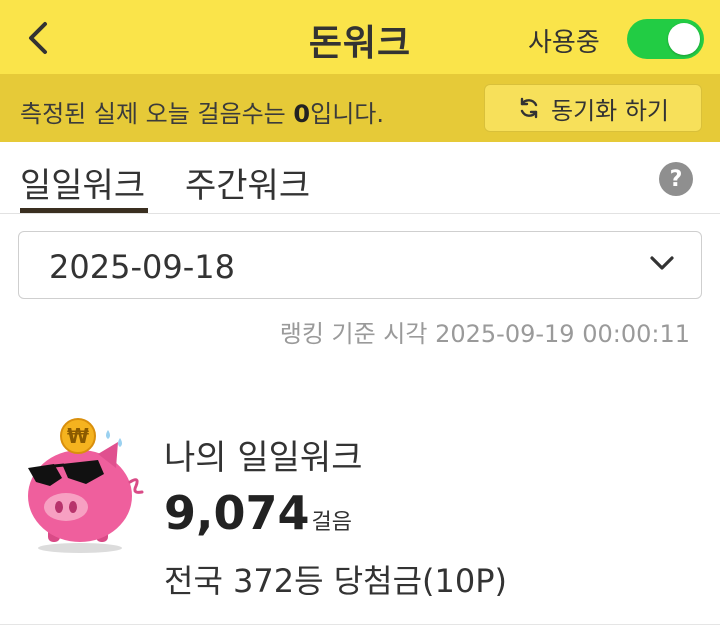  I want to click on tab-weekly-walk: 주간워크, so click(247, 182).